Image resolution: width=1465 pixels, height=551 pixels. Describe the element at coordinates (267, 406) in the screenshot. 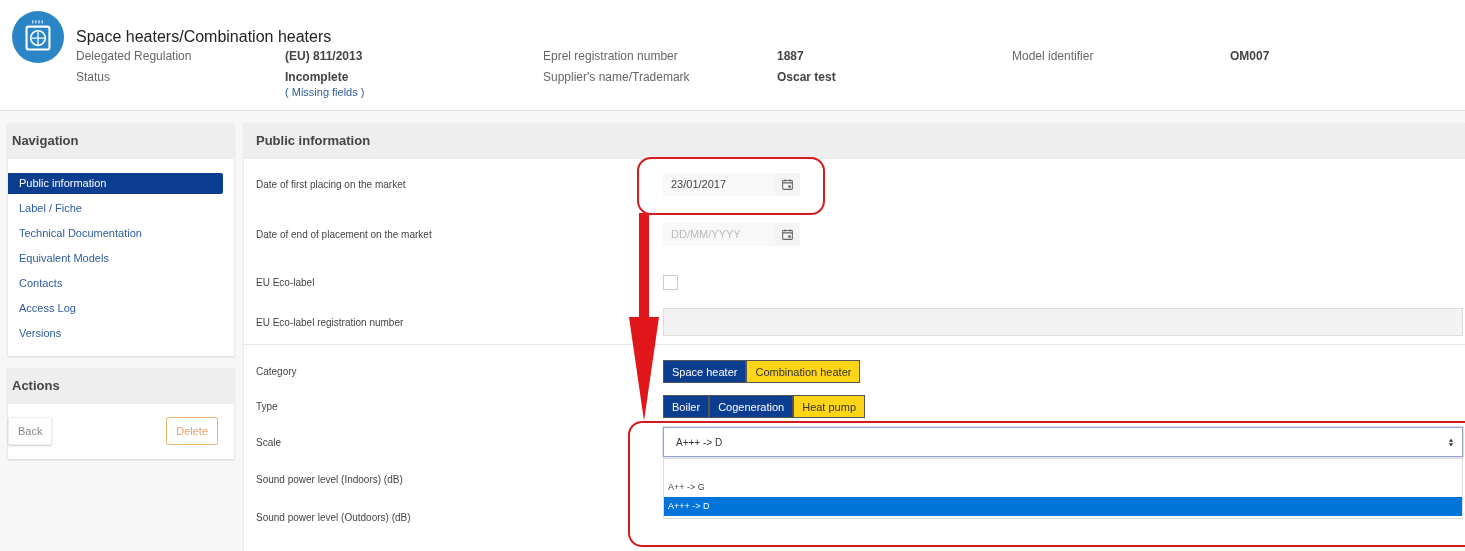

I see `field-label: Type` at that location.